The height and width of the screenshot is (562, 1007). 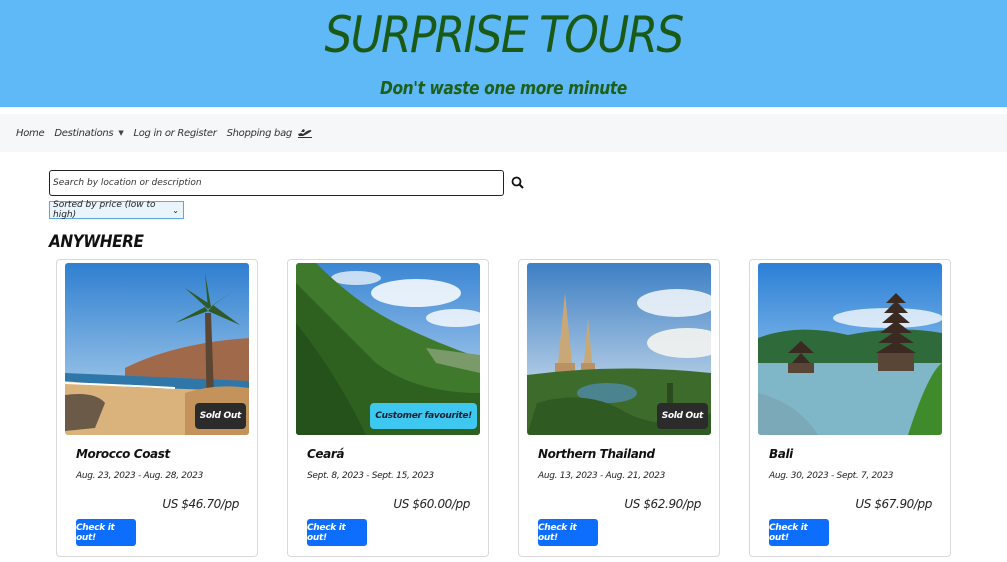 I want to click on tour-price: US $67.90/pp, so click(x=893, y=504).